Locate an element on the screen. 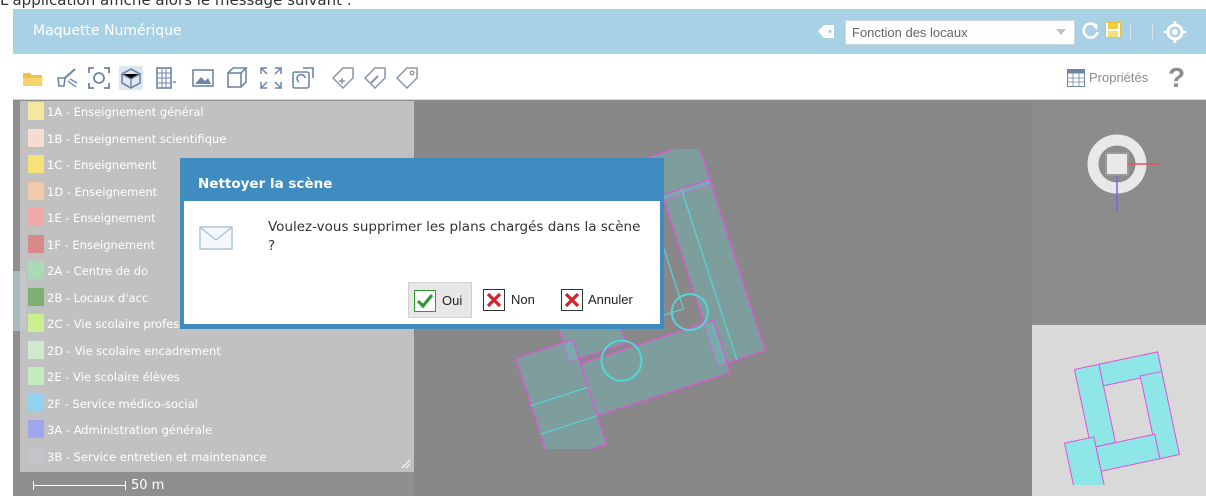 The image size is (1206, 496). compass-icon is located at coordinates (1122, 171).